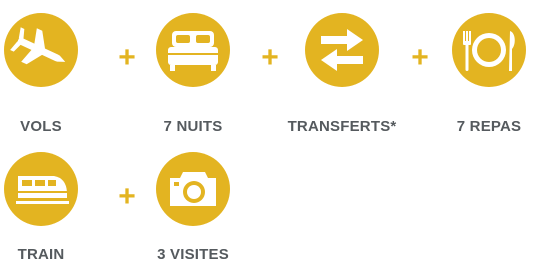  Describe the element at coordinates (489, 50) in the screenshot. I see `meal-icon` at that location.